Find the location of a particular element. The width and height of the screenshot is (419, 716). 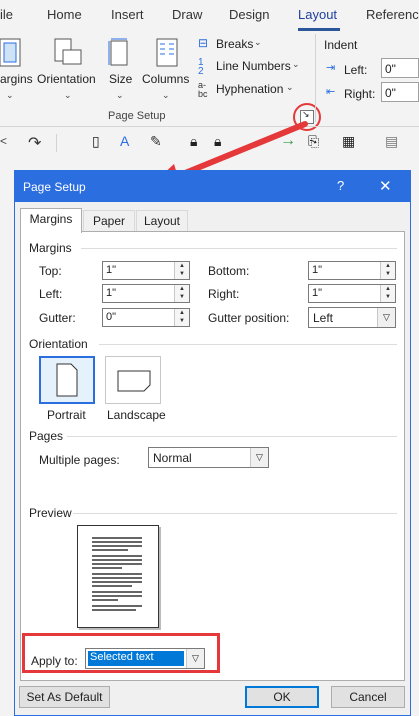

tab-paper: Paper is located at coordinates (109, 220).